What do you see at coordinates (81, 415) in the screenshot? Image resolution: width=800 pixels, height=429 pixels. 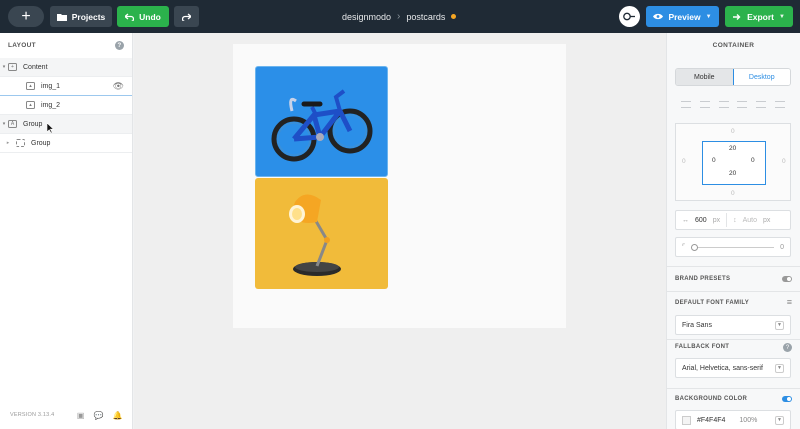 I see `templates-icon: ▣` at bounding box center [81, 415].